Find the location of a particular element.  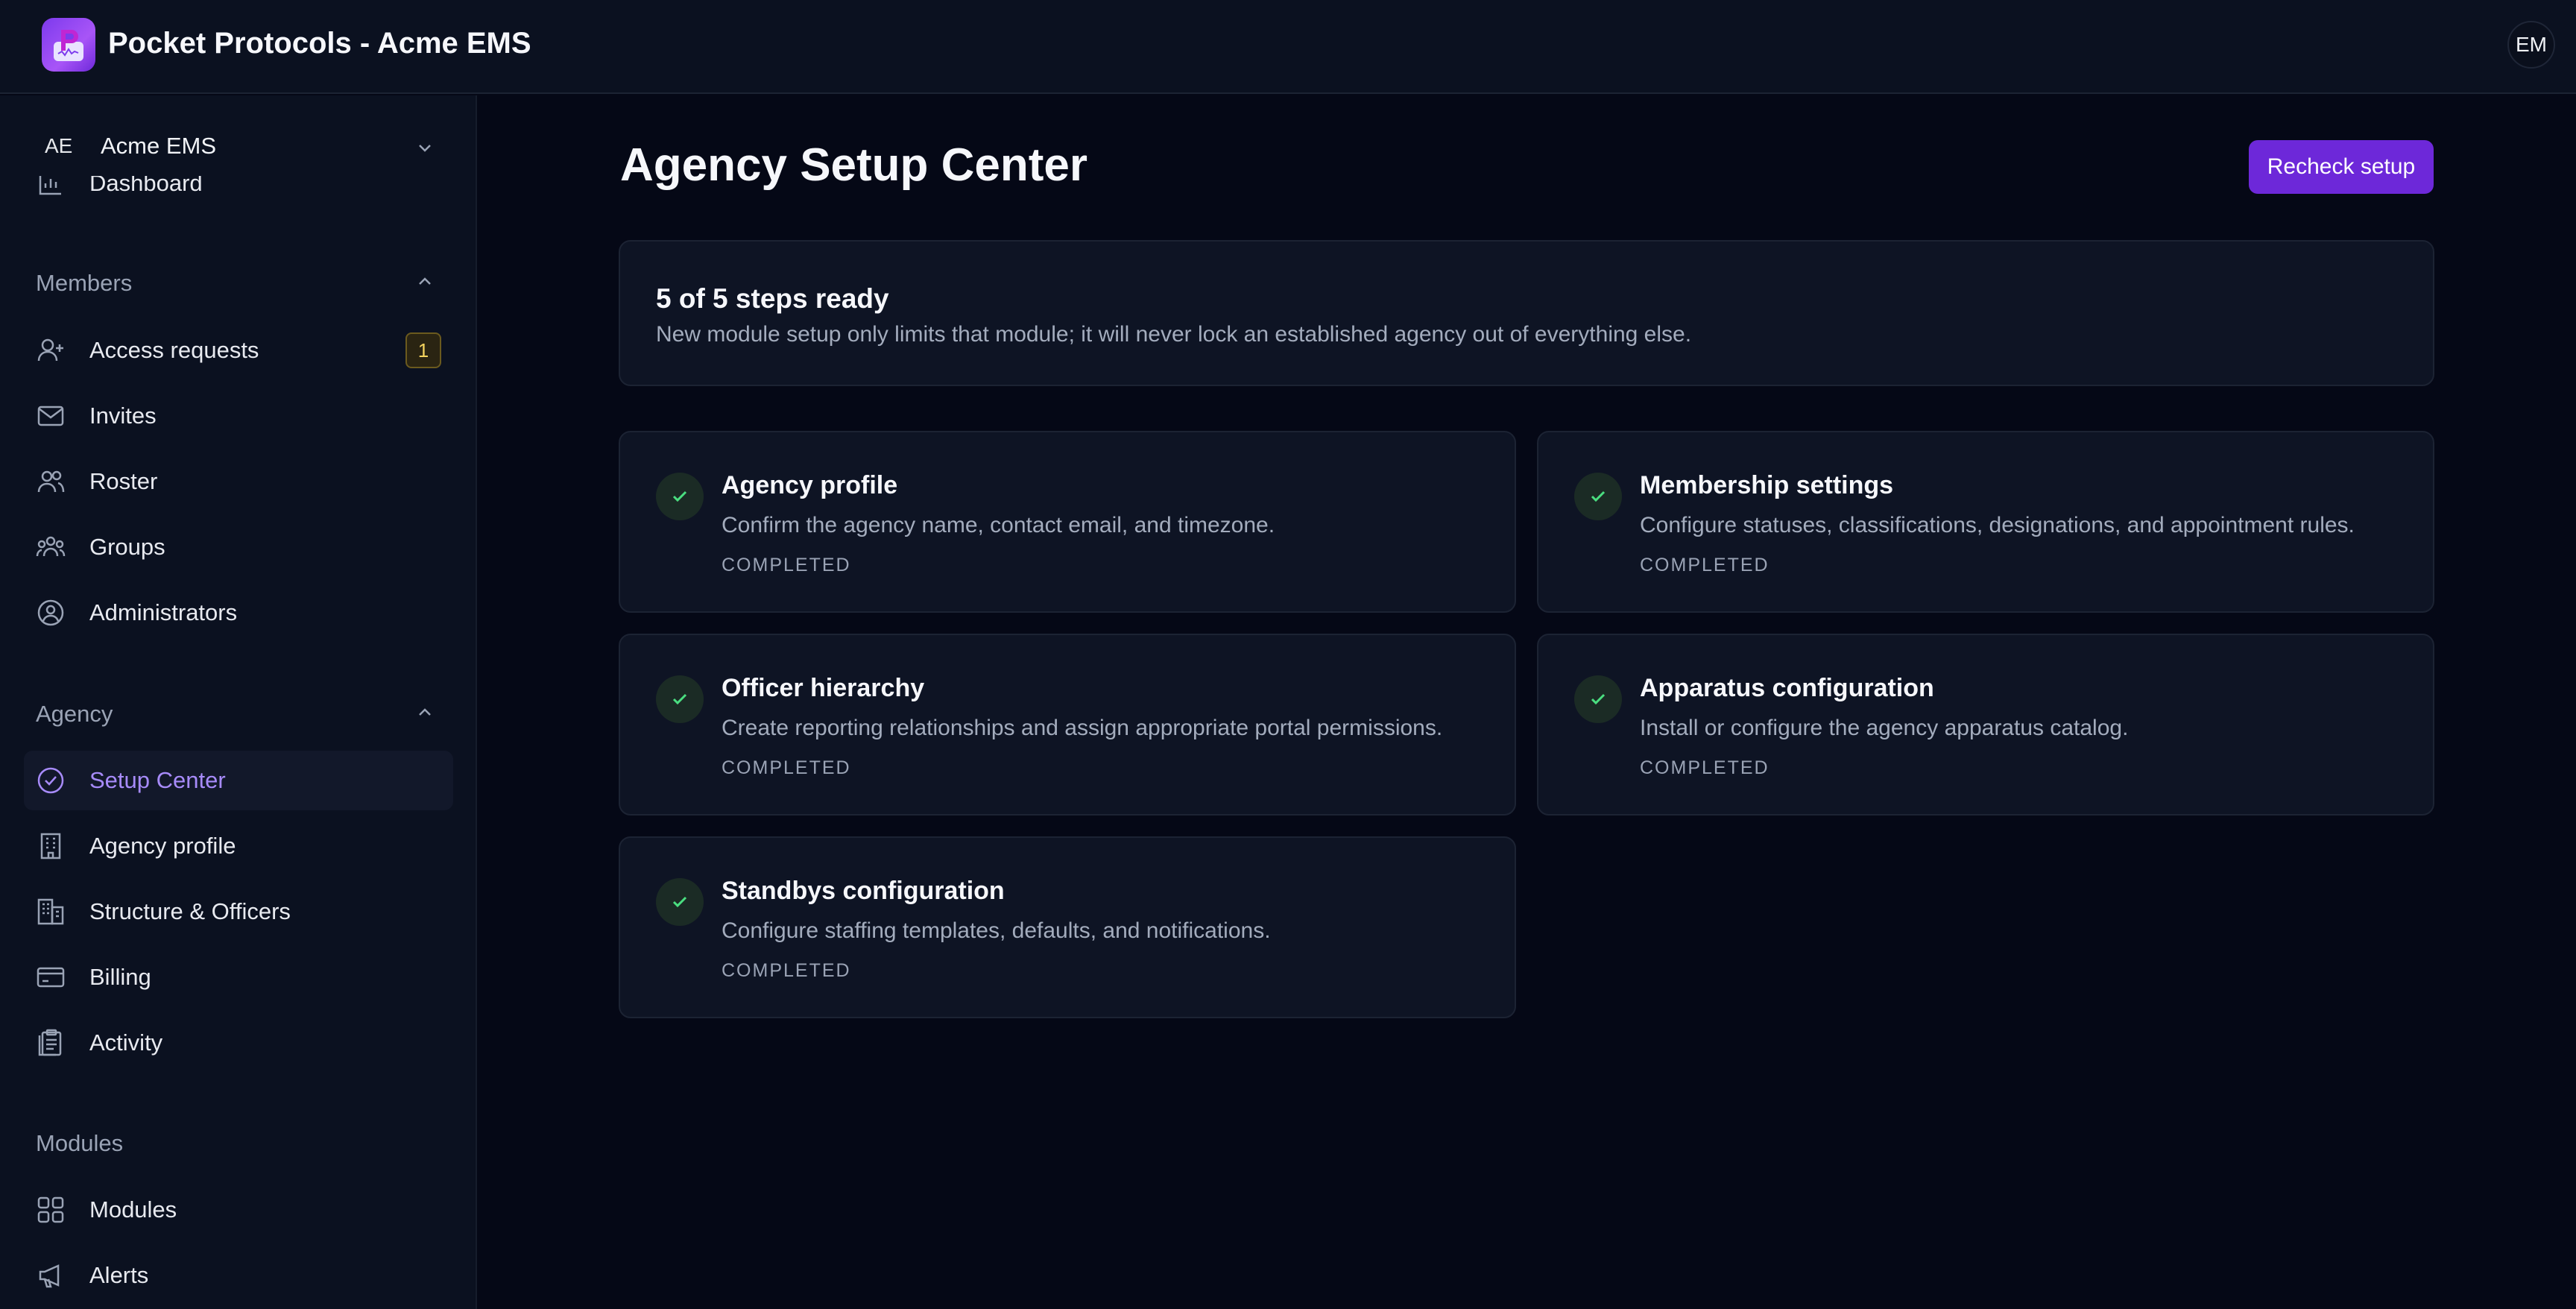

sidebar-item-access-requests: Access requests 1 is located at coordinates (238, 350).